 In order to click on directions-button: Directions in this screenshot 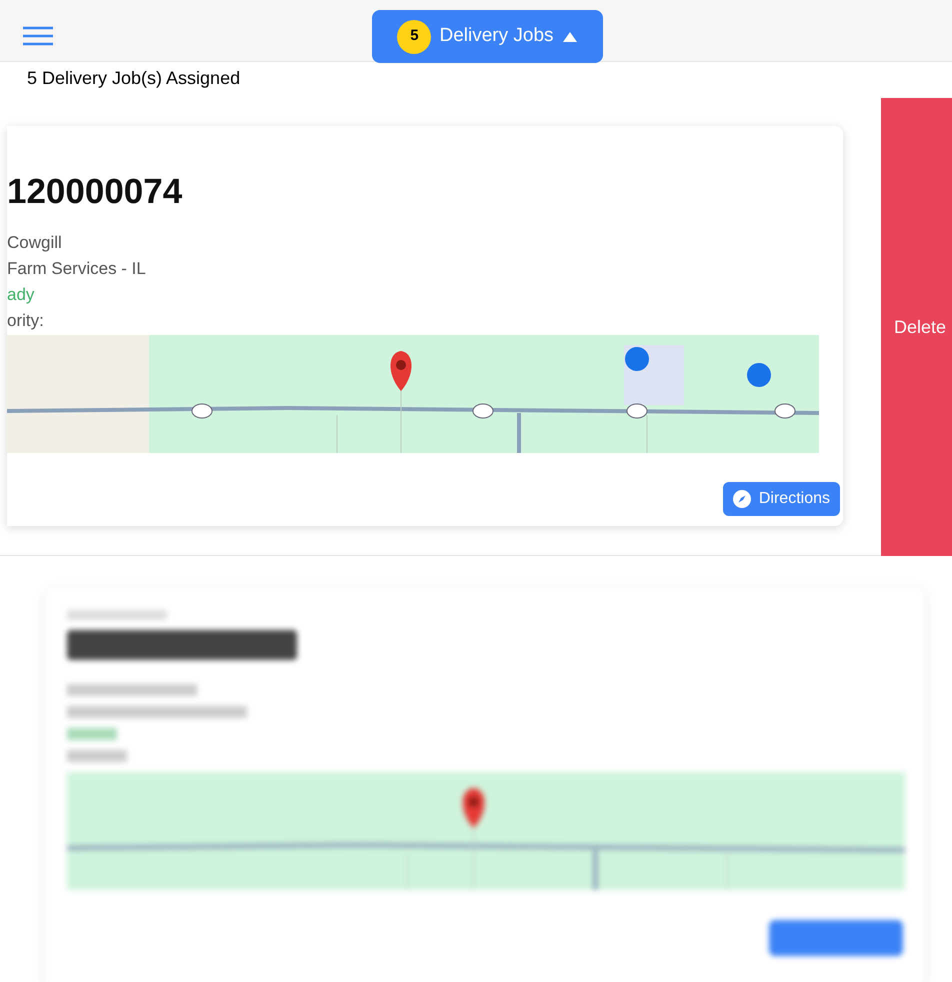, I will do `click(781, 499)`.